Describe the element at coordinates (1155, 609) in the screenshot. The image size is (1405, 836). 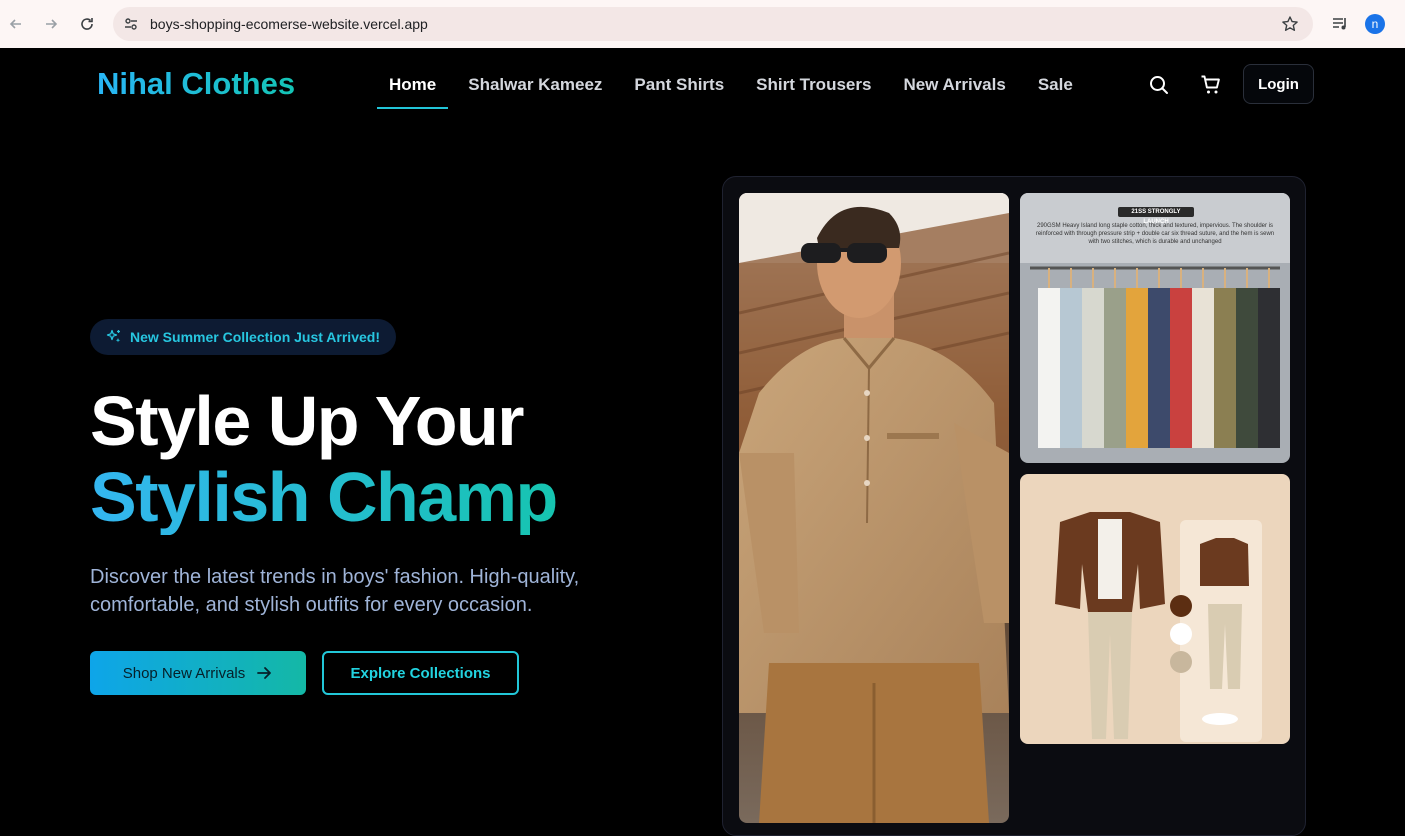
I see `outfit-photo` at that location.